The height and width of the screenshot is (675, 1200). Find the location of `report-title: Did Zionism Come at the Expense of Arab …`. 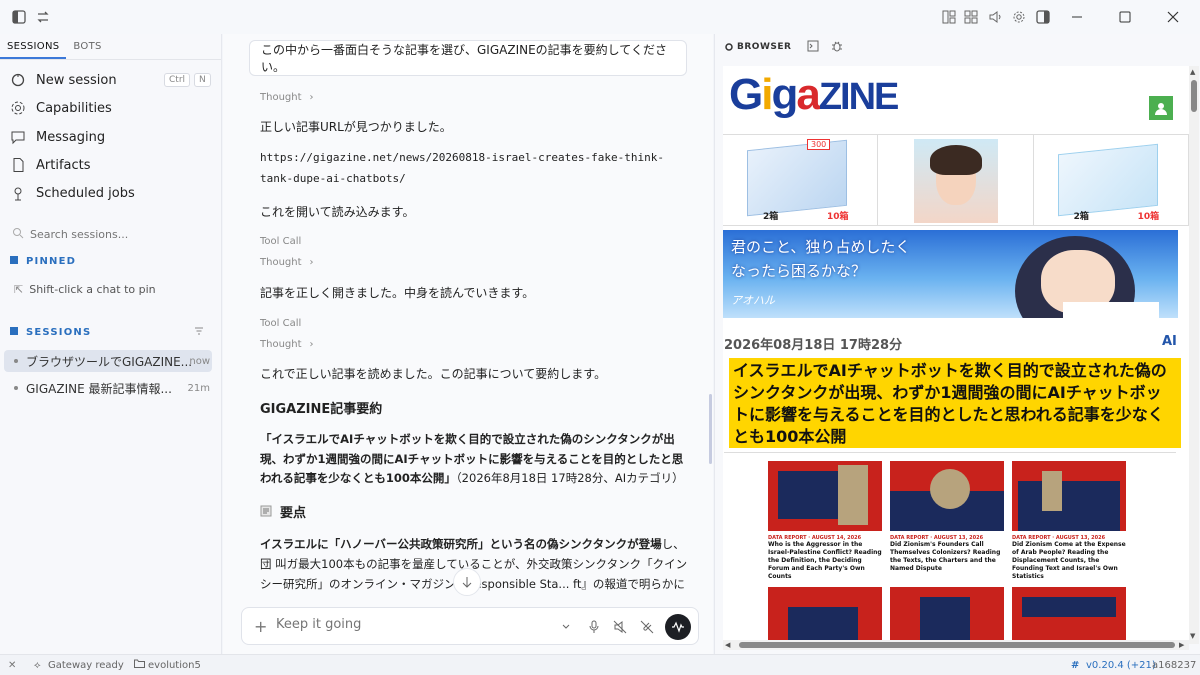

report-title: Did Zionism Come at the Expense of Arab … is located at coordinates (1069, 561).